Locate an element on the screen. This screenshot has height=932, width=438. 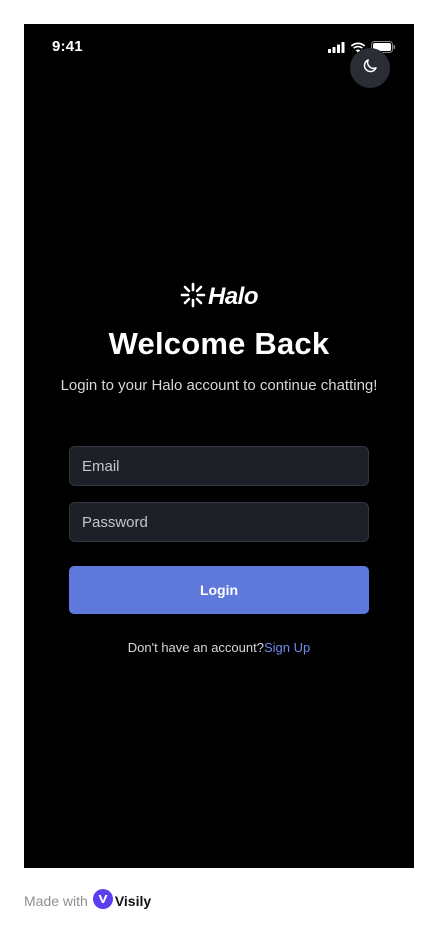
theme-toggle-button is located at coordinates (370, 68).